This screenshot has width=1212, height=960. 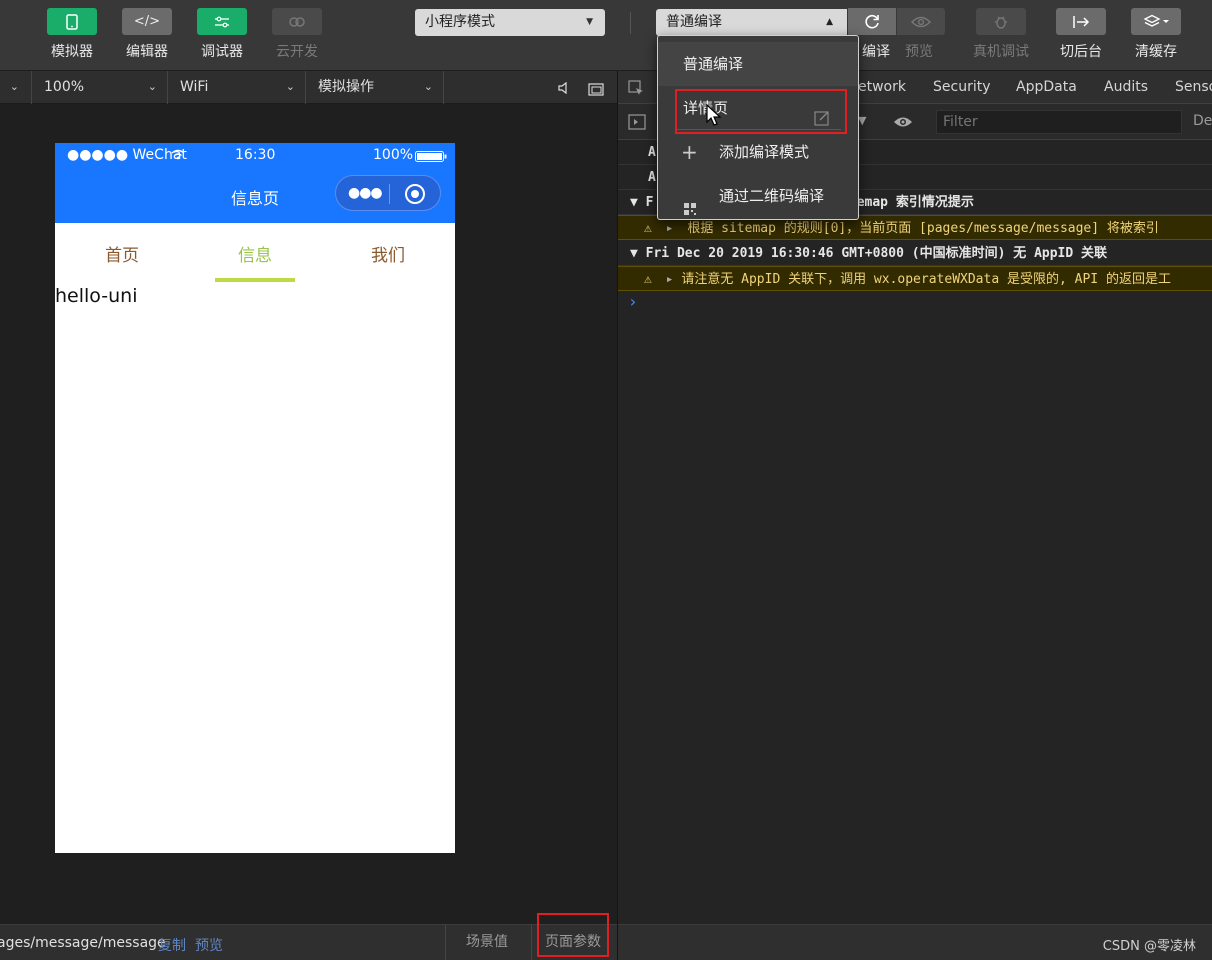 What do you see at coordinates (460, 22) in the screenshot?
I see `mode-select-value: 小程序模式` at bounding box center [460, 22].